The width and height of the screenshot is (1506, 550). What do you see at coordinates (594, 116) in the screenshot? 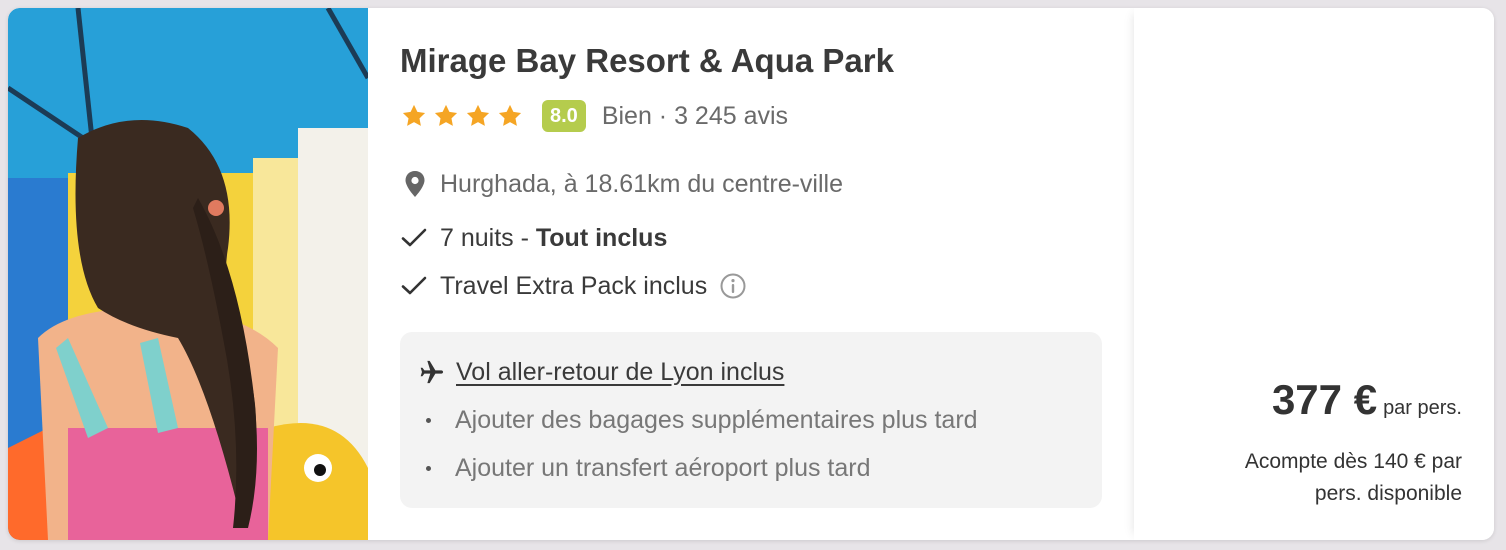
I see `rating-row: 8.0 Bien · 3 245 avis` at bounding box center [594, 116].